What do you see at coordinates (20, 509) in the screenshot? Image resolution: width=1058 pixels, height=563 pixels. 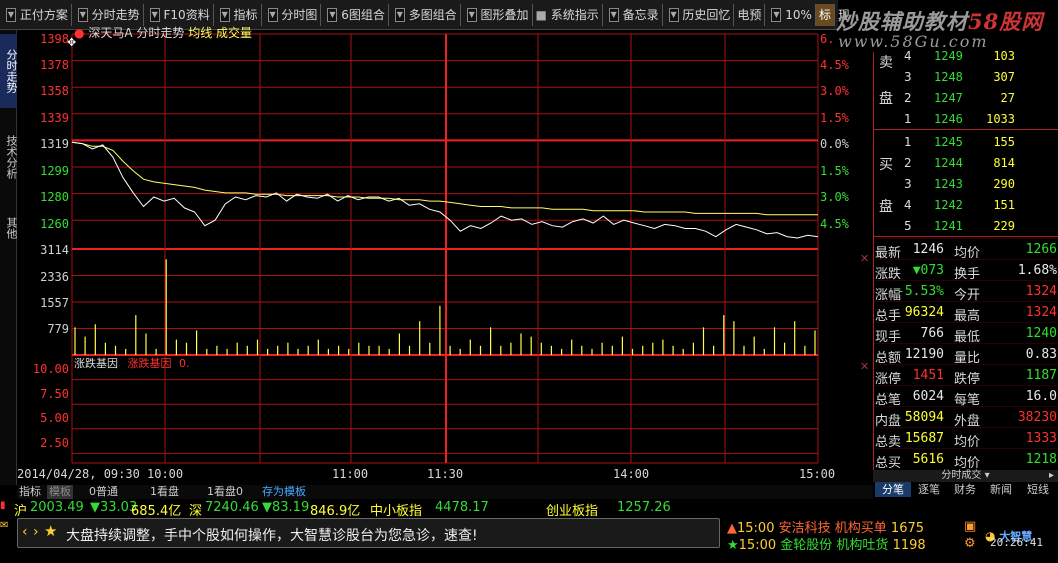 I see `sh-label: 沪` at bounding box center [20, 509].